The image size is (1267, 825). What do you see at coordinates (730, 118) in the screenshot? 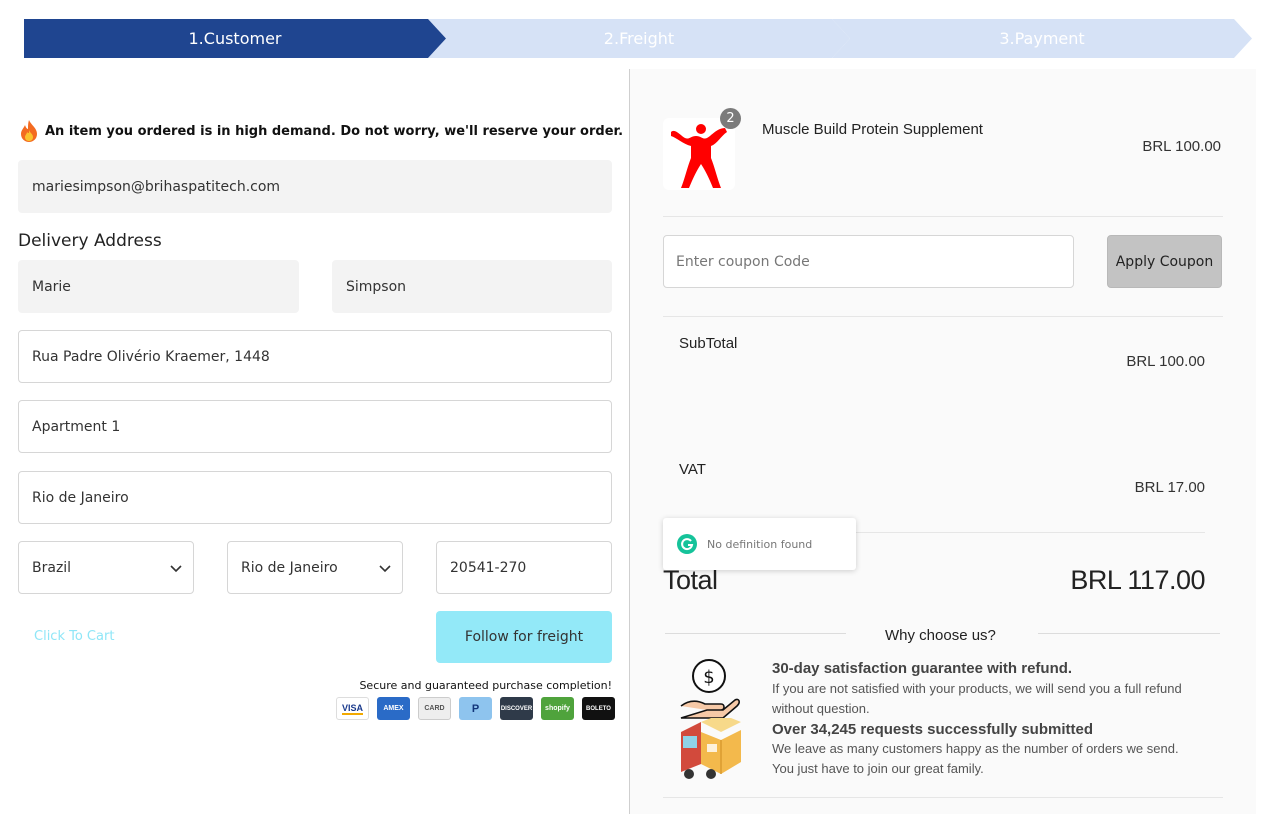
I see `quantity-badge: 2` at bounding box center [730, 118].